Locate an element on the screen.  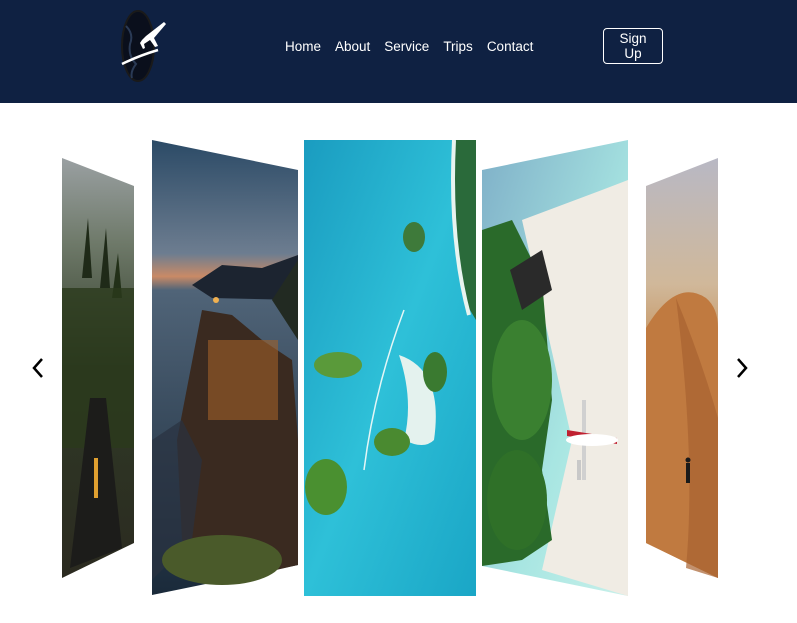
chevron-left-icon is located at coordinates (37, 368).